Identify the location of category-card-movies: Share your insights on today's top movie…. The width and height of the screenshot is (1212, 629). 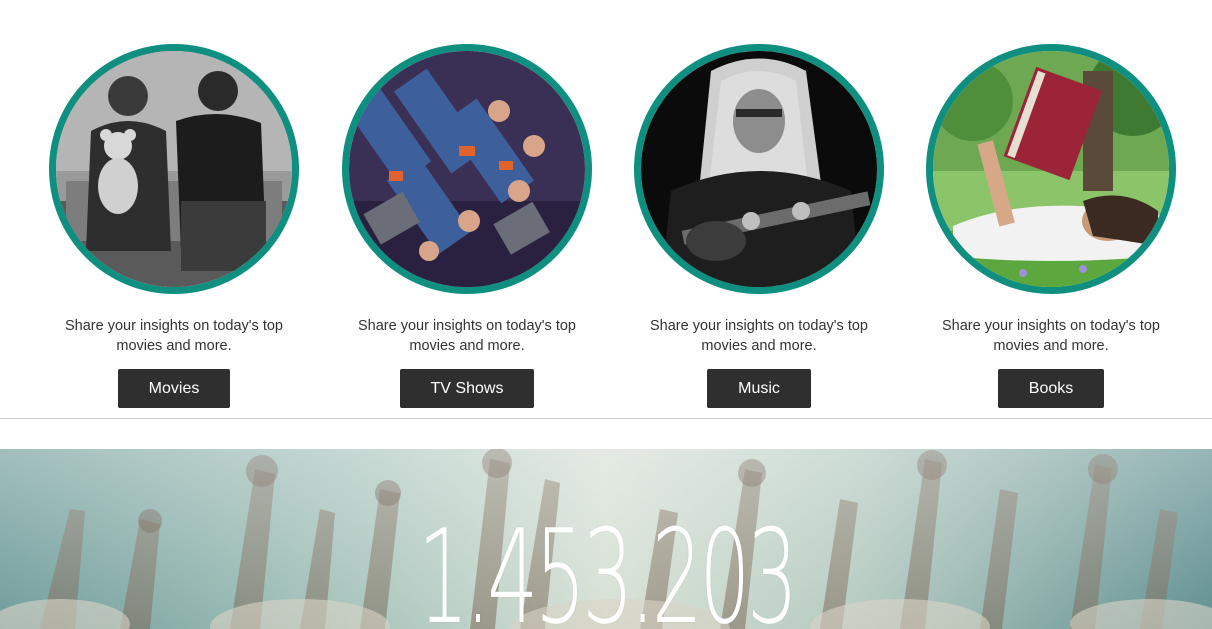
(174, 226).